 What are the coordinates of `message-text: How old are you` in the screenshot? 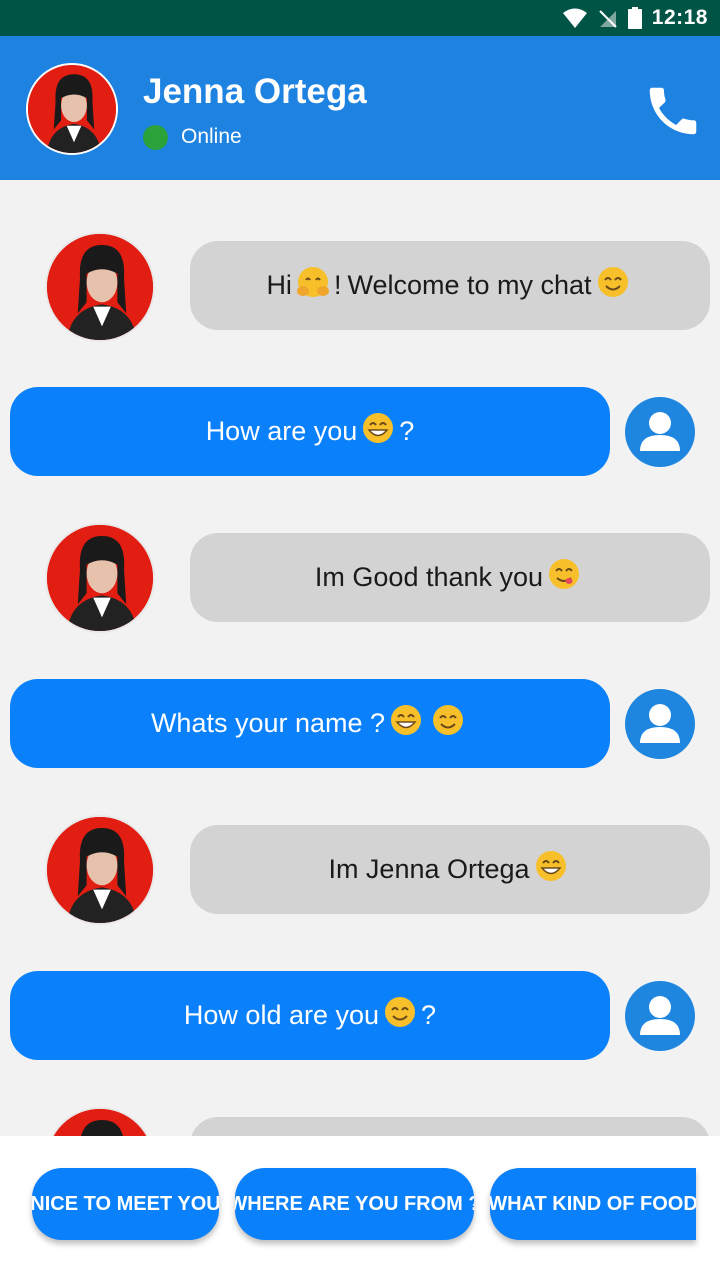 It's located at (281, 1015).